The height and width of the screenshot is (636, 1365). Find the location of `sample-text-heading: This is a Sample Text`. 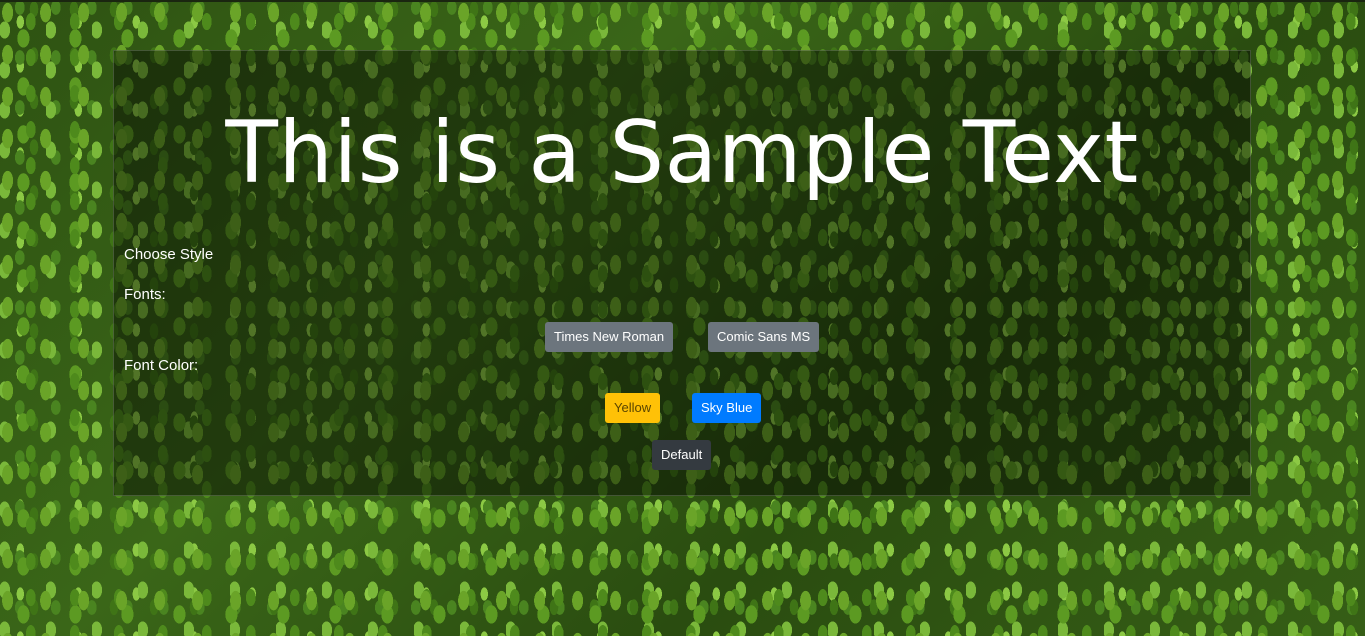

sample-text-heading: This is a Sample Text is located at coordinates (682, 153).